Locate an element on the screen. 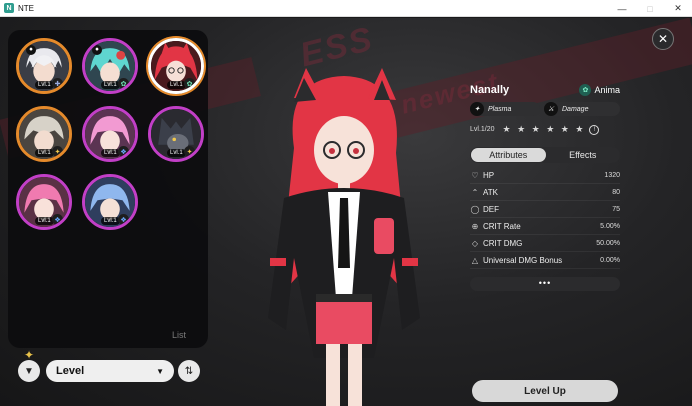 This screenshot has height=406, width=692. character-slot: ⏺ Lvl.1 ✿ is located at coordinates (110, 66).